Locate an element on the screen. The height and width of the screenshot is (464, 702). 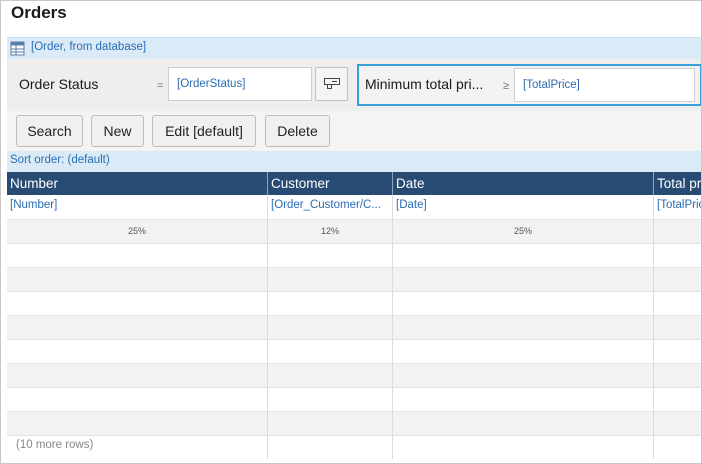
greater-equal-operator: ≥ is located at coordinates (506, 86).